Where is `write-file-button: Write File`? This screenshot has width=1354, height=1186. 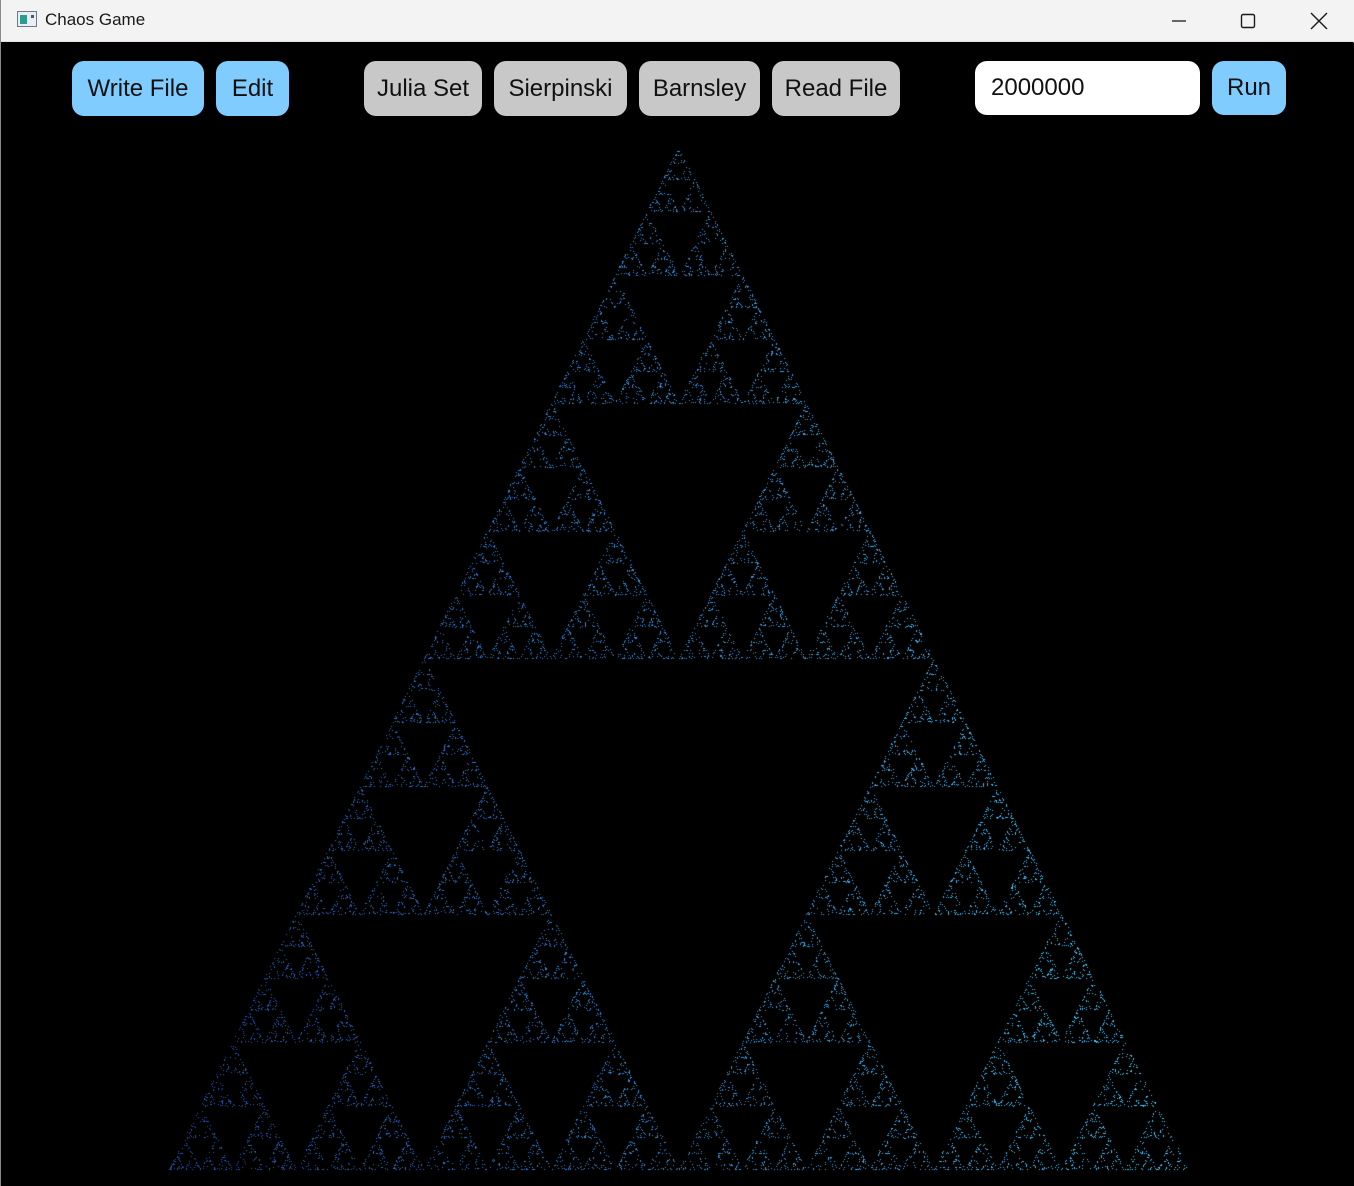
write-file-button: Write File is located at coordinates (138, 88).